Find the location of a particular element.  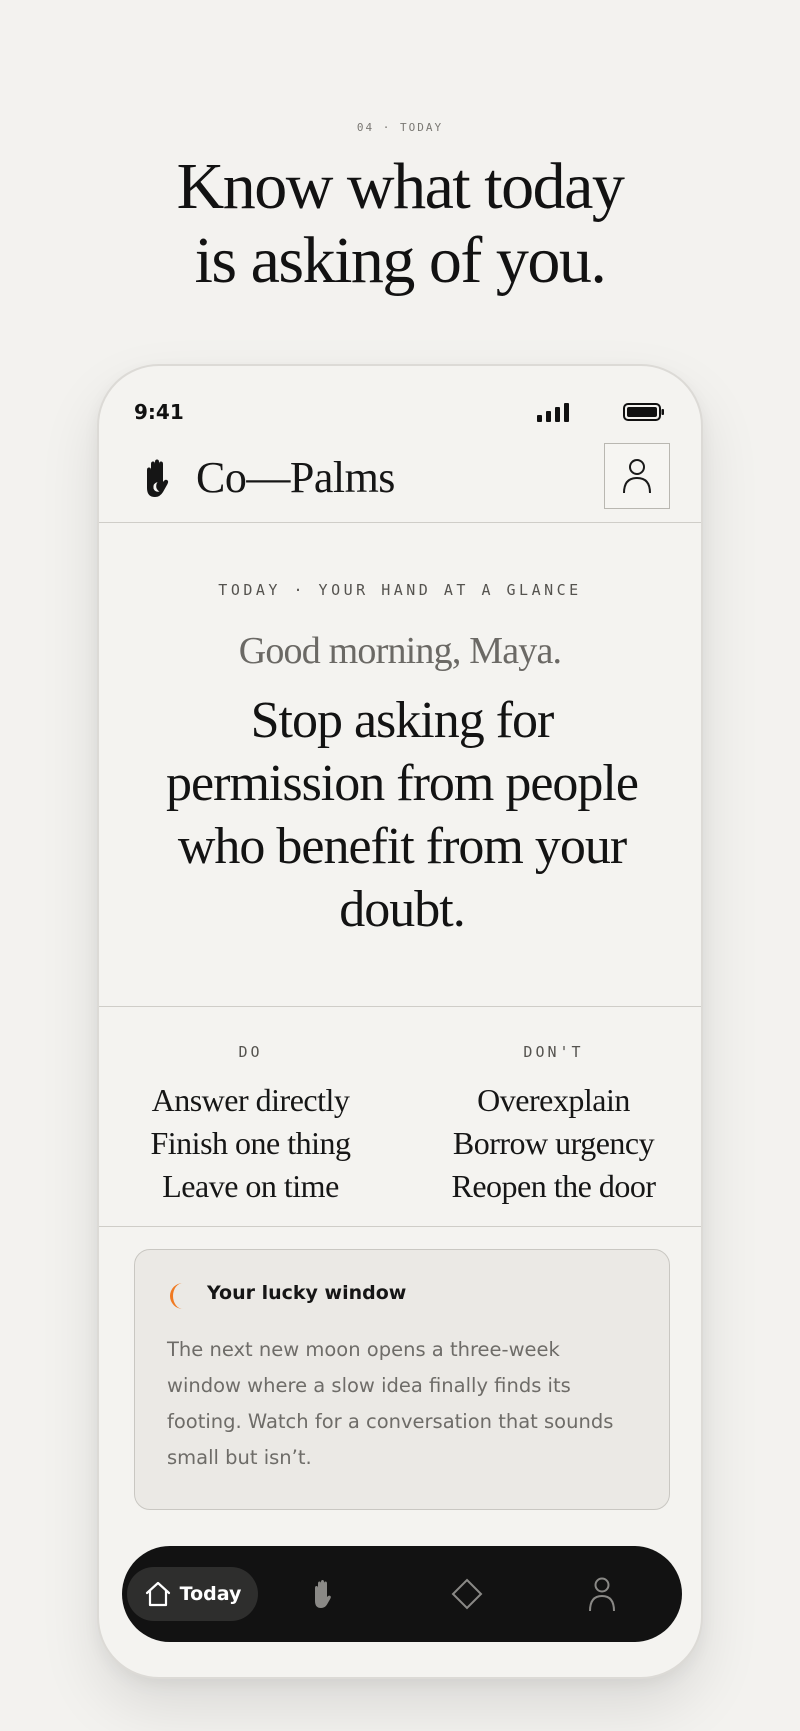

battery-icon is located at coordinates (643, 412).